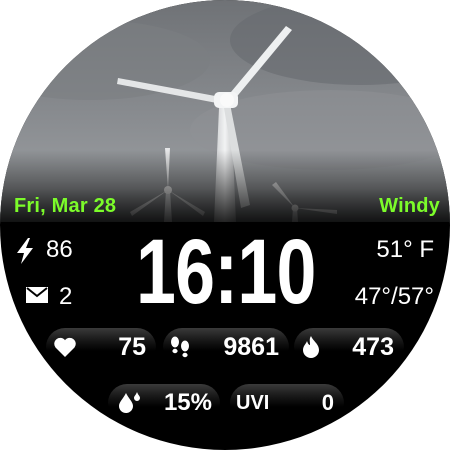 This screenshot has height=450, width=450. Describe the element at coordinates (38, 296) in the screenshot. I see `mail-icon` at that location.